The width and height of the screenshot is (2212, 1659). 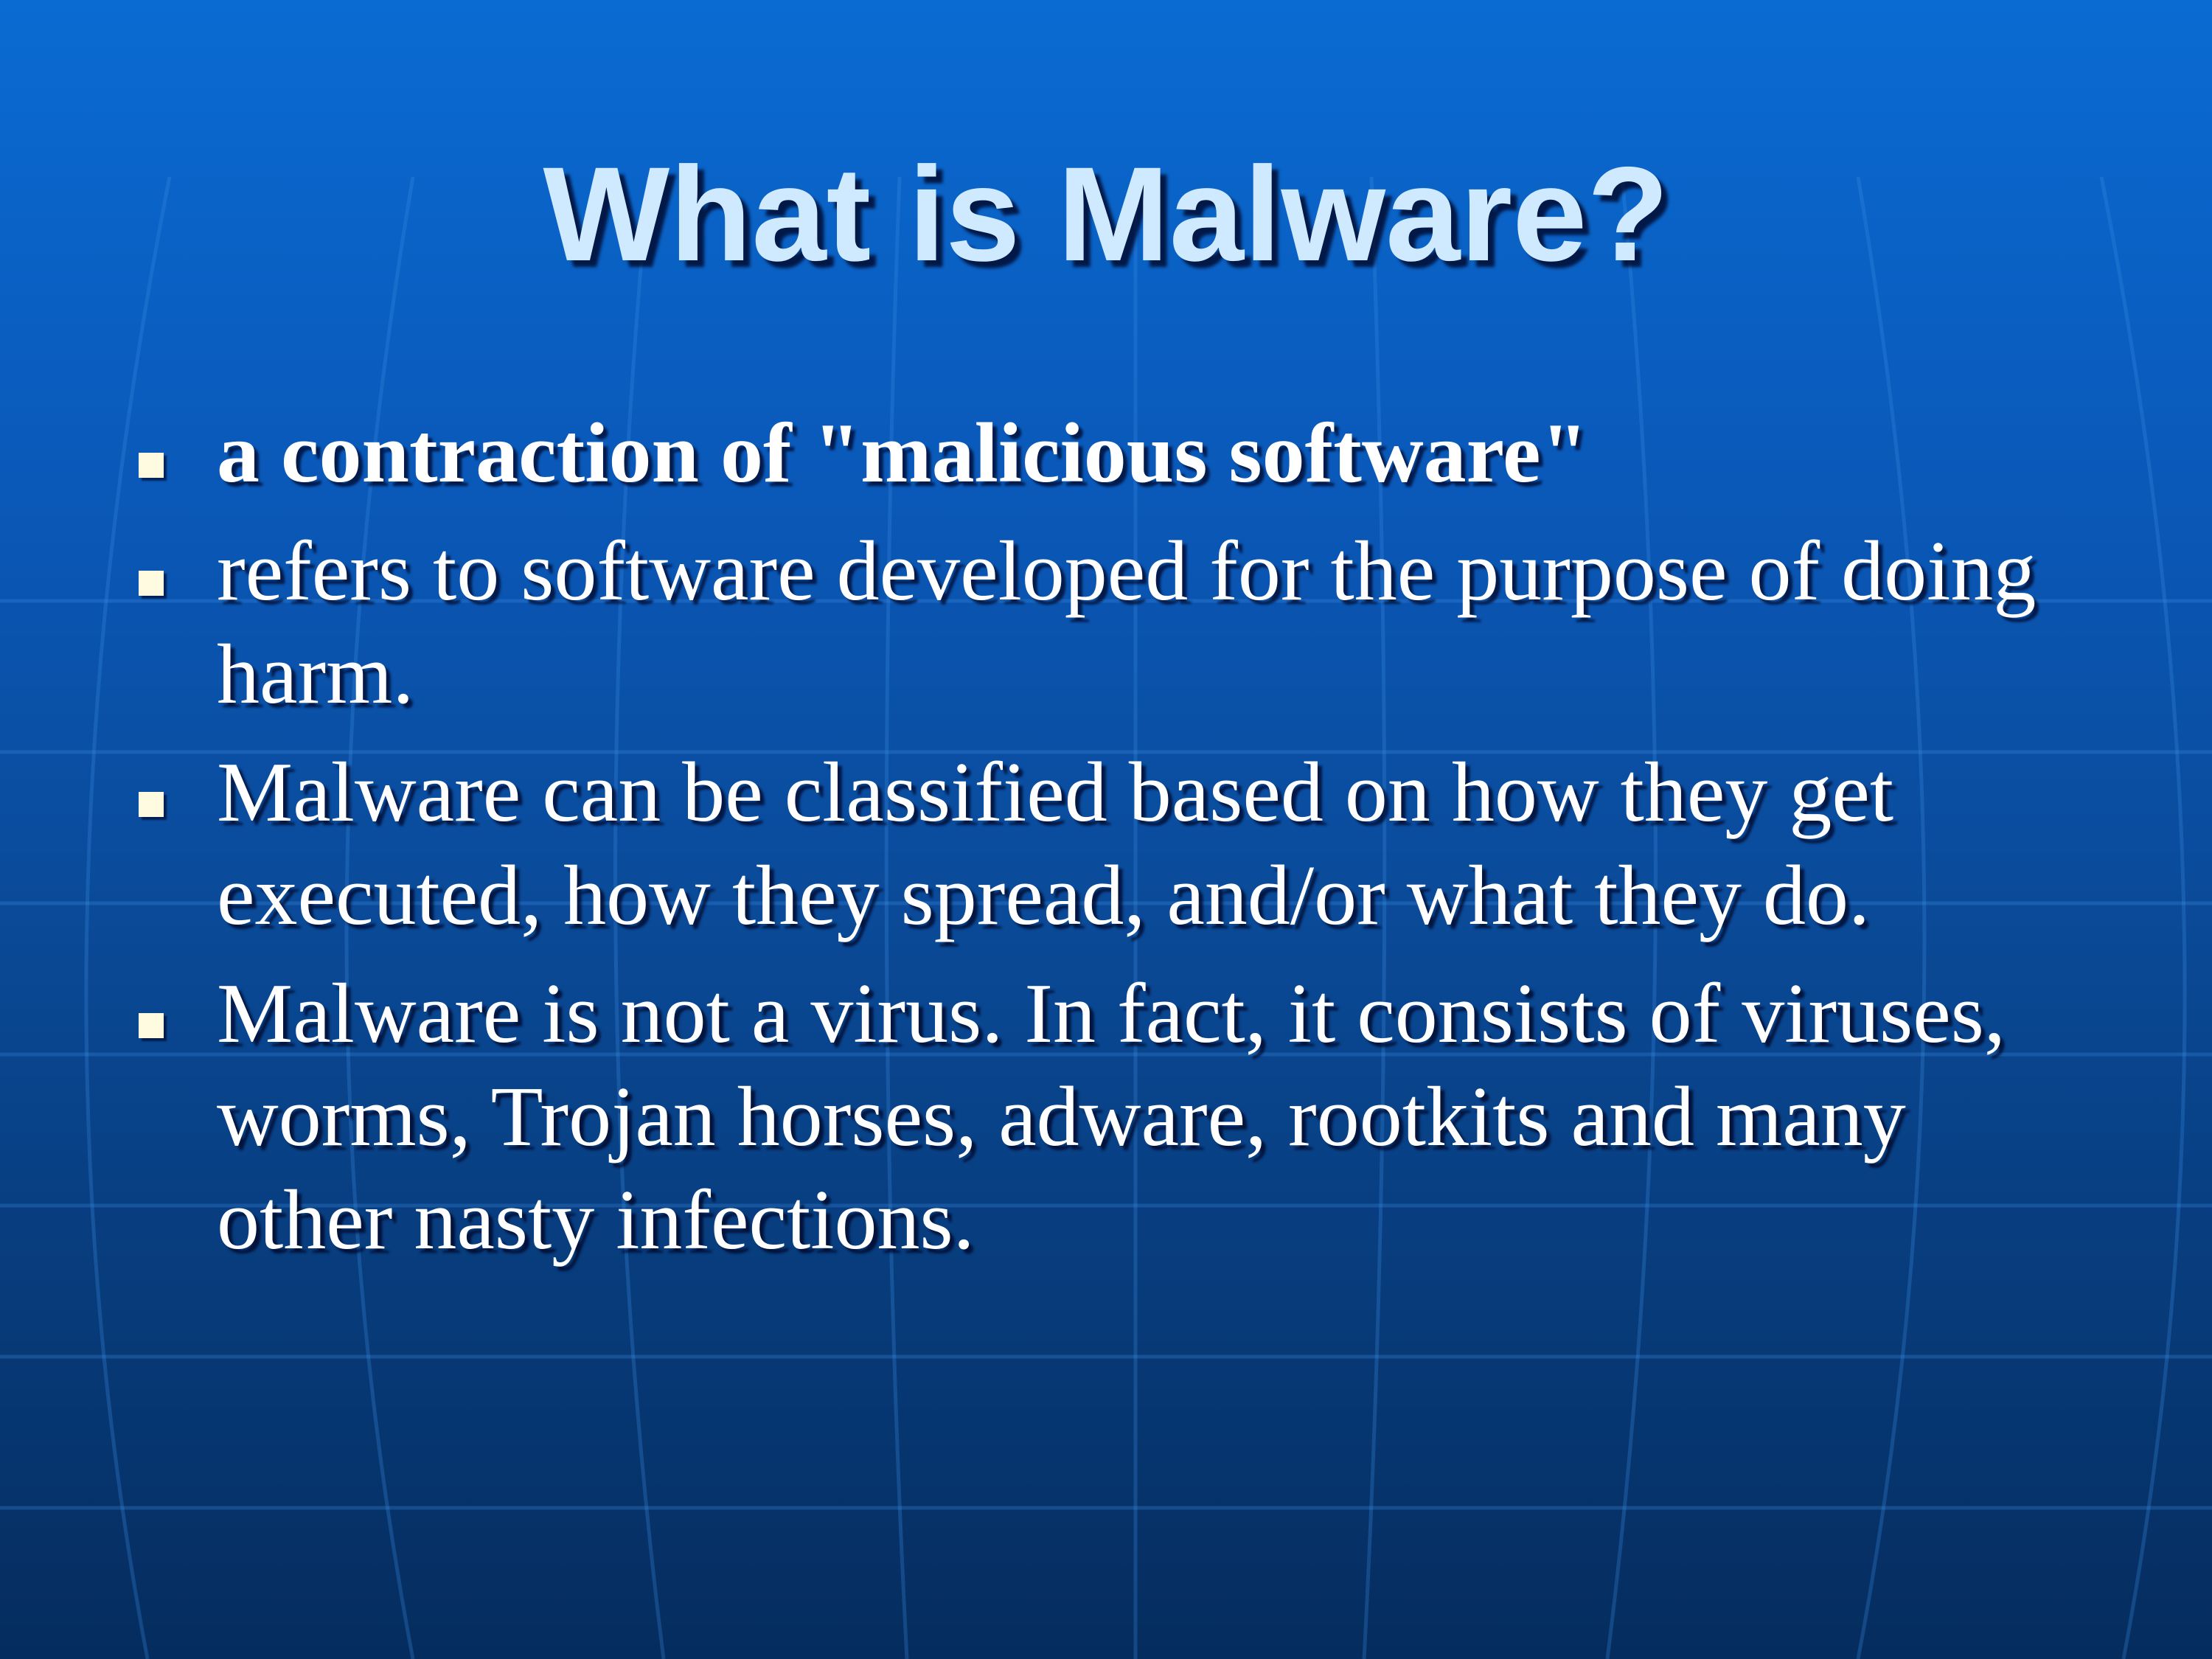 I want to click on slide-title: What is Malware?, so click(x=1106, y=214).